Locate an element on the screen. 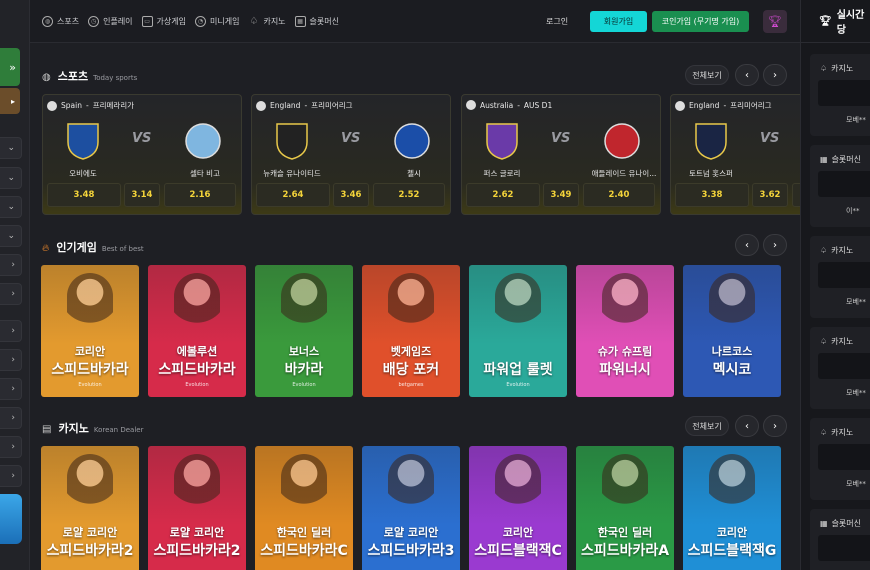 This screenshot has height=570, width=870. live-bet-type-label: 슬롯머신 is located at coordinates (846, 523).